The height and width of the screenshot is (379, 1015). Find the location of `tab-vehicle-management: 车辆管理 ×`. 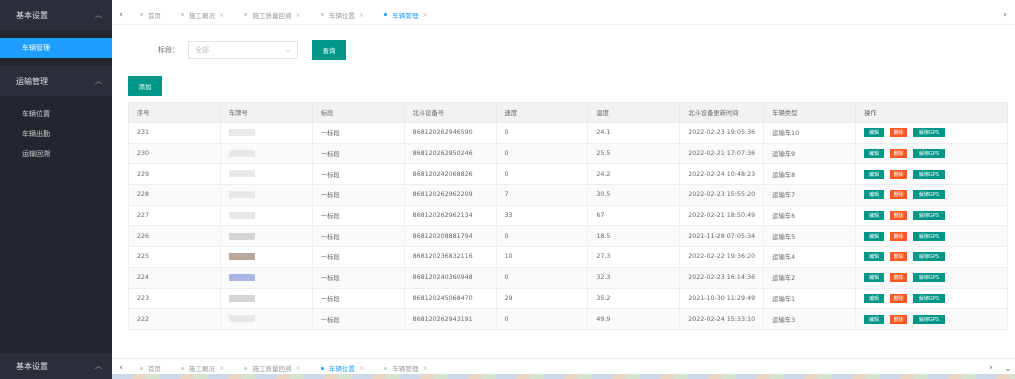

tab-vehicle-management: 车辆管理 × is located at coordinates (405, 15).